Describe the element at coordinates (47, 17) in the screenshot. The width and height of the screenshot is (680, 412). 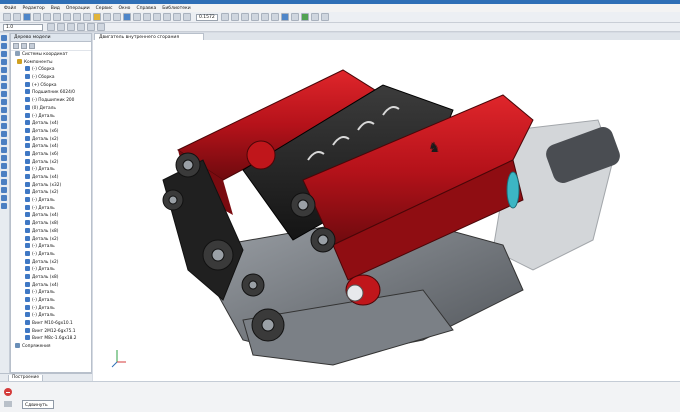
I see `cut-icon` at that location.